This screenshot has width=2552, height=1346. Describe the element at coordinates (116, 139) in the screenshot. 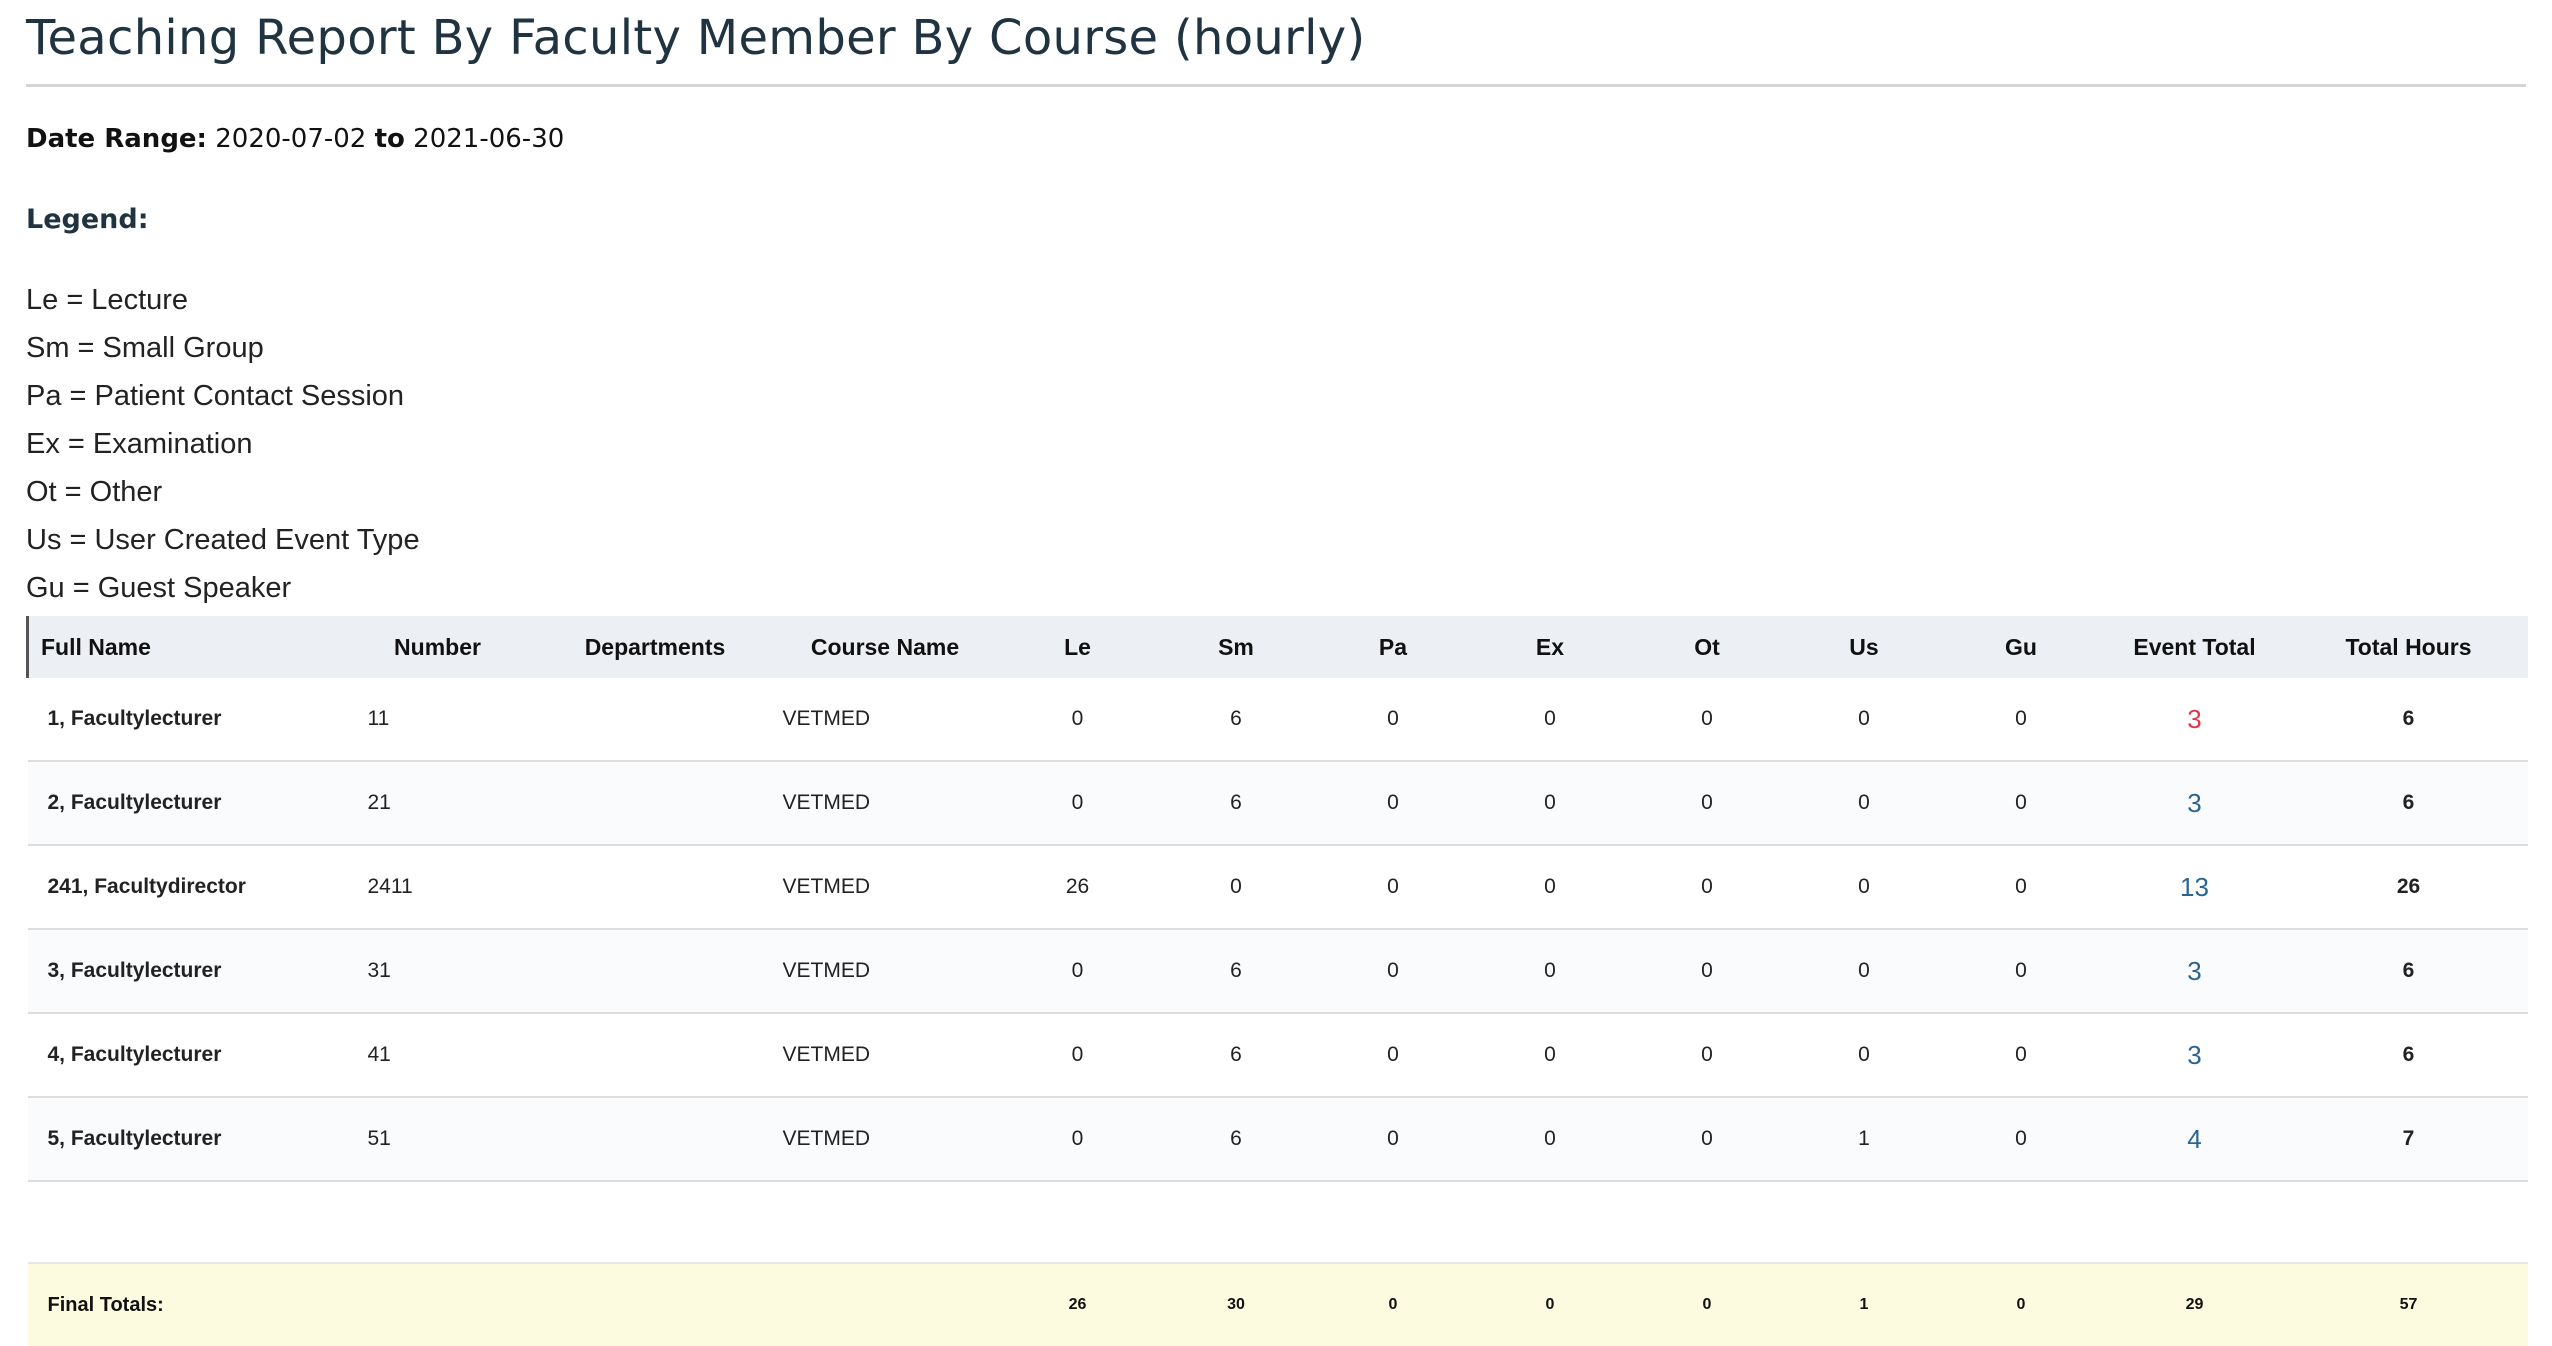

I see `date-range-label: Date Range:` at that location.